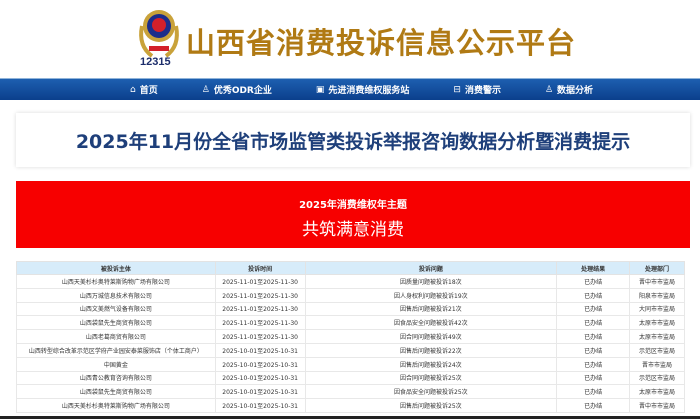 The width and height of the screenshot is (700, 419). What do you see at coordinates (353, 205) in the screenshot?
I see `banner-subtitle: 2025年消费维权年主题` at bounding box center [353, 205].